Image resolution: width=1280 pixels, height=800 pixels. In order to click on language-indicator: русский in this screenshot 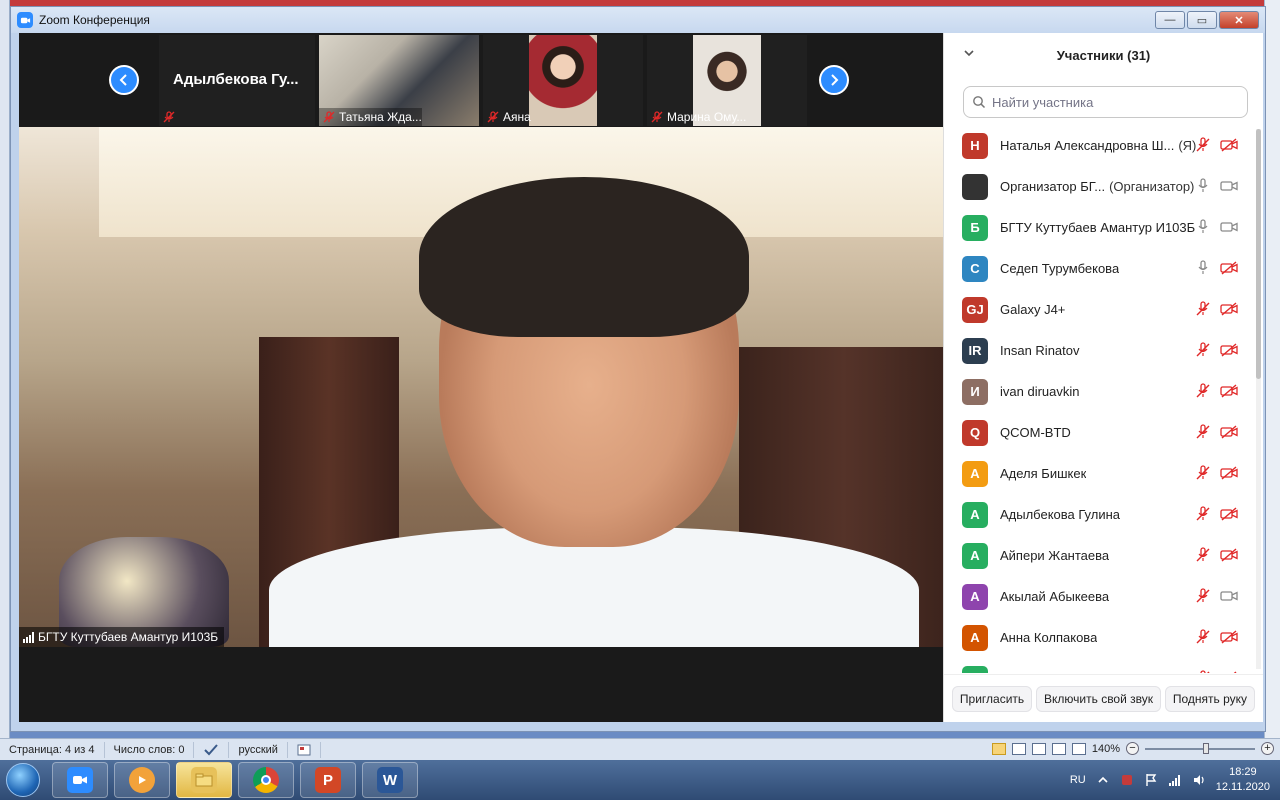, I will do `click(258, 749)`.